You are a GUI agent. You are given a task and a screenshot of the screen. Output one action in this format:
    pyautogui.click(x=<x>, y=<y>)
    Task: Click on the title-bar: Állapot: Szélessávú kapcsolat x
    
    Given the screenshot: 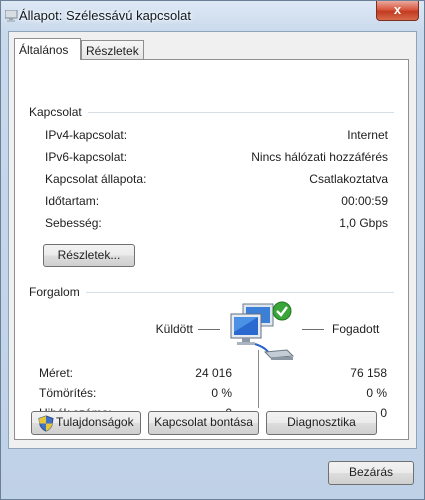 What is the action you would take?
    pyautogui.click(x=212, y=16)
    